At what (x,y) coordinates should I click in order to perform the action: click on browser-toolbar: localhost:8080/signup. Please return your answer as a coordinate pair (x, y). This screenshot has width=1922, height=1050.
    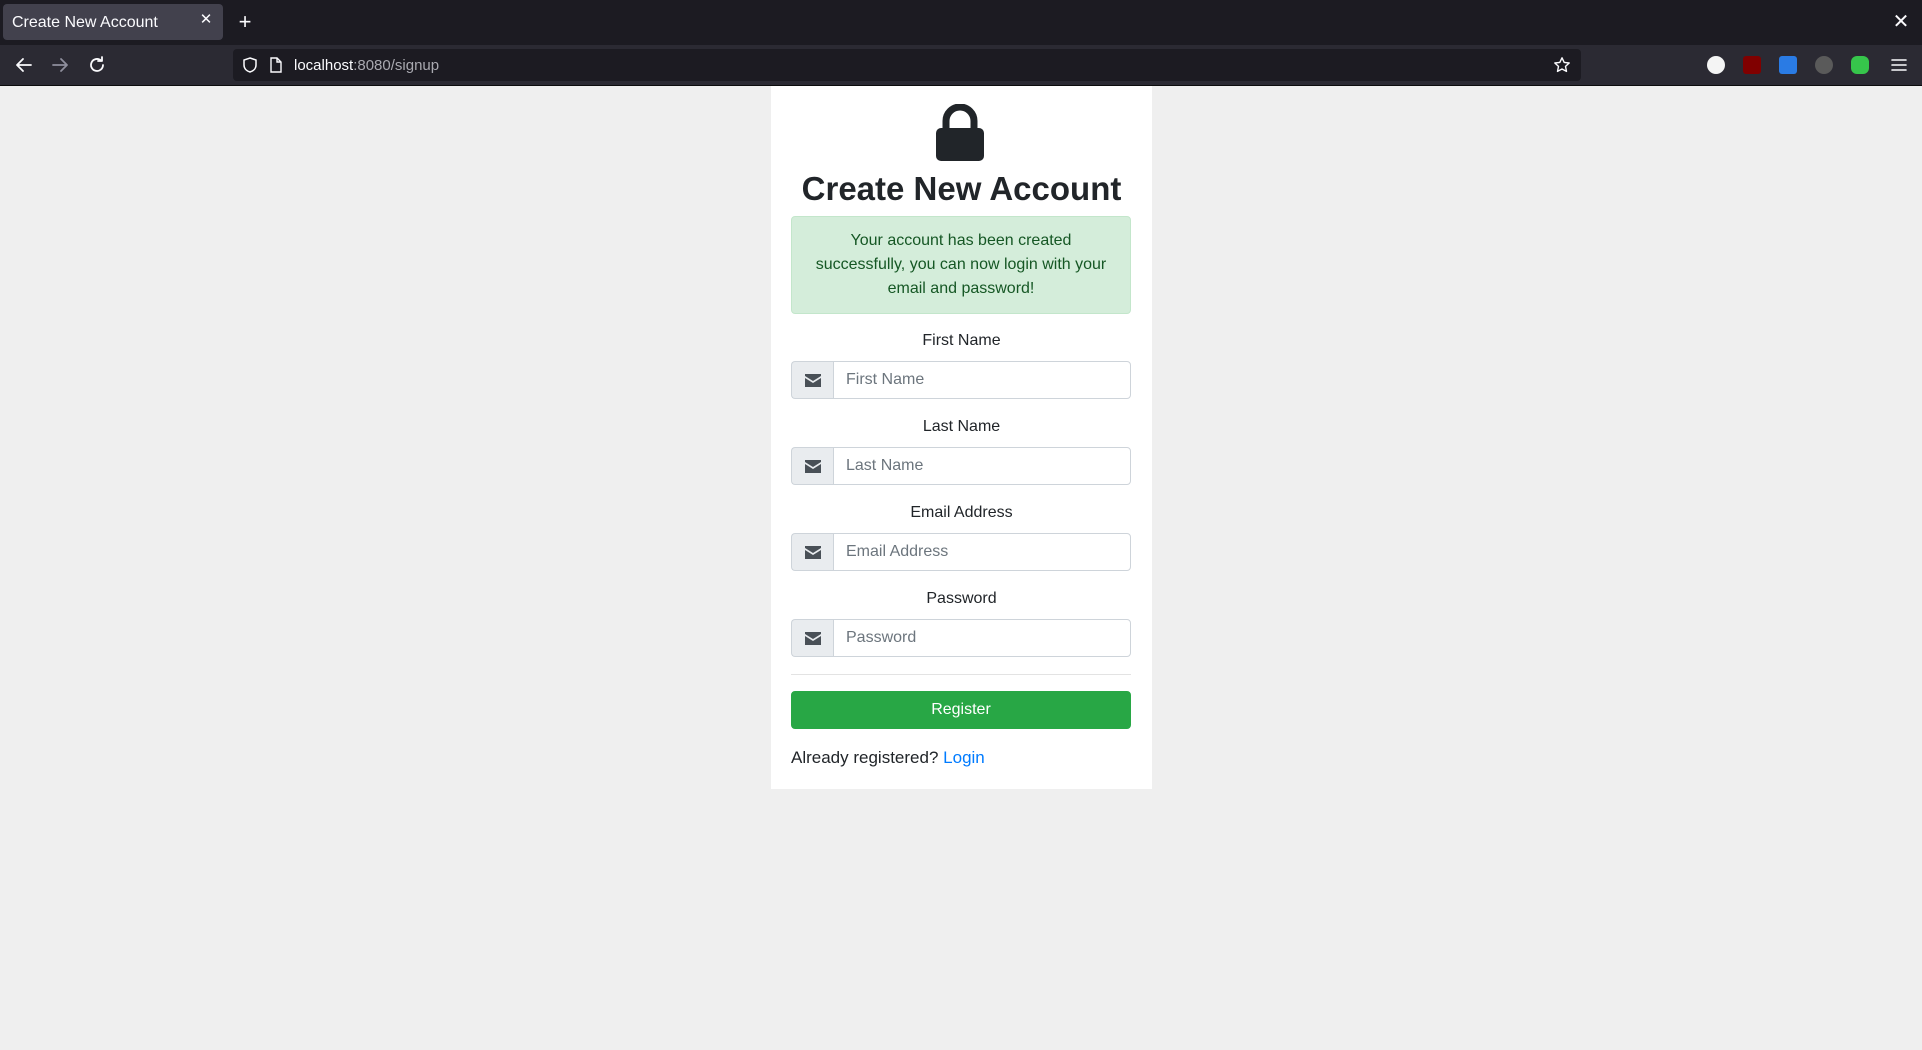
    Looking at the image, I should click on (961, 65).